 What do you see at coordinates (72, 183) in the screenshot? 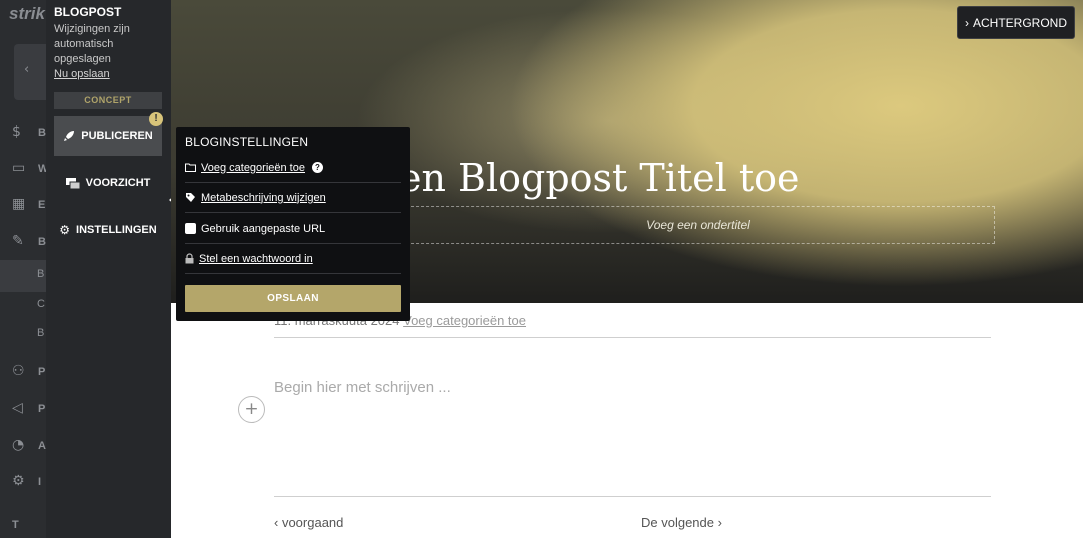
I see `preview-icon` at bounding box center [72, 183].